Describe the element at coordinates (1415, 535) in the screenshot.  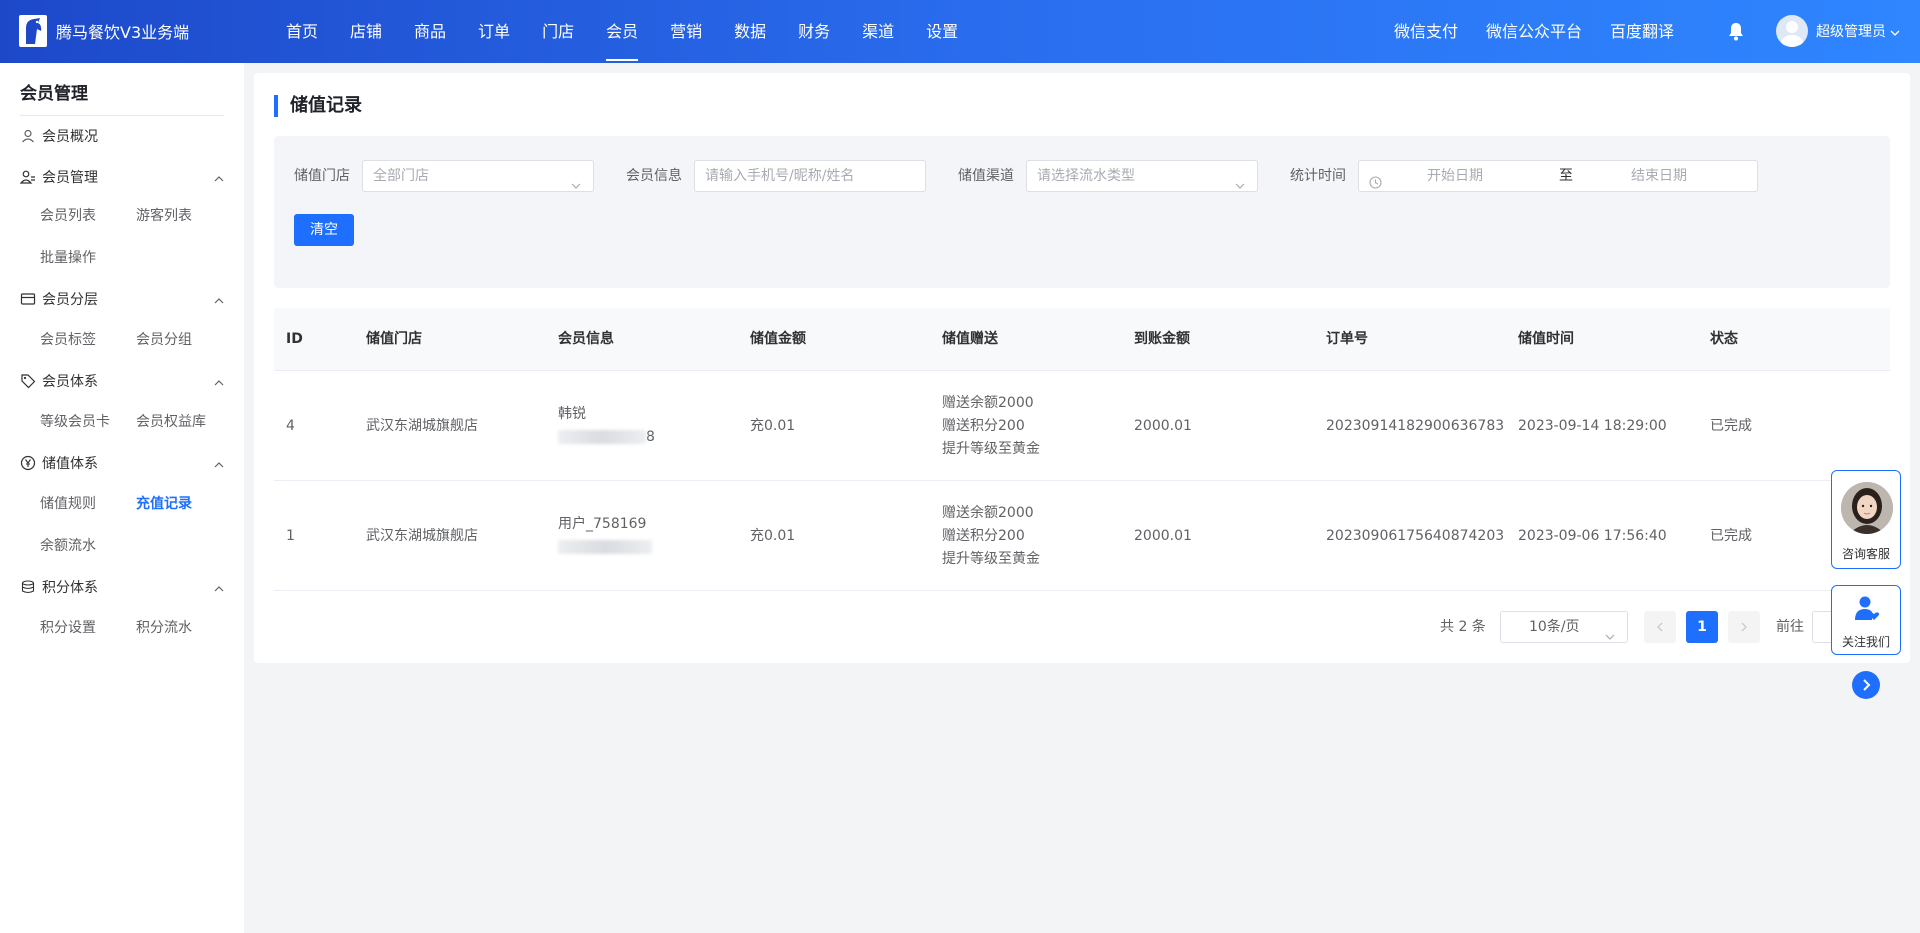
I see `cell-order-no: 20230906175640874203` at that location.